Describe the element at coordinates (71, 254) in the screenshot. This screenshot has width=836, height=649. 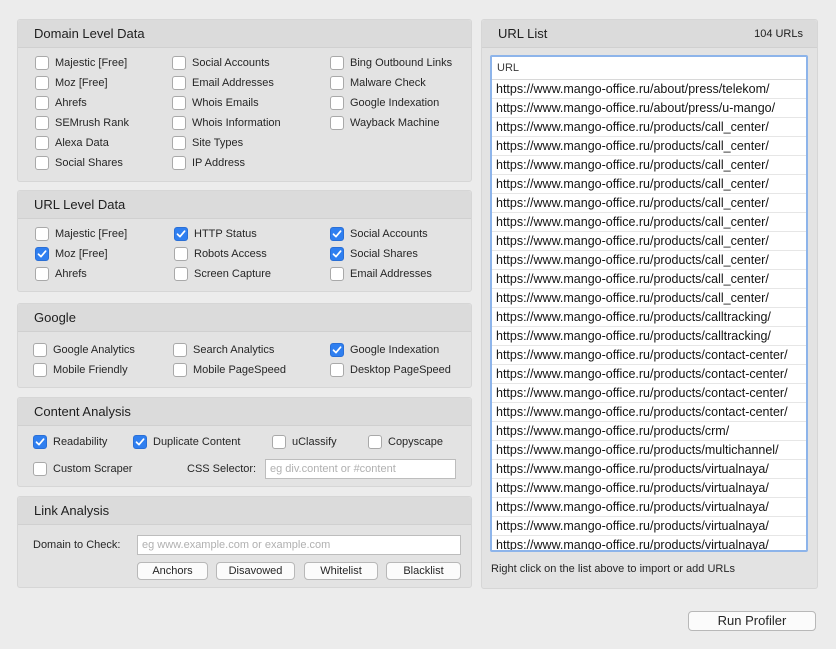
I see `url-option-moz-free: Moz [Free]` at that location.